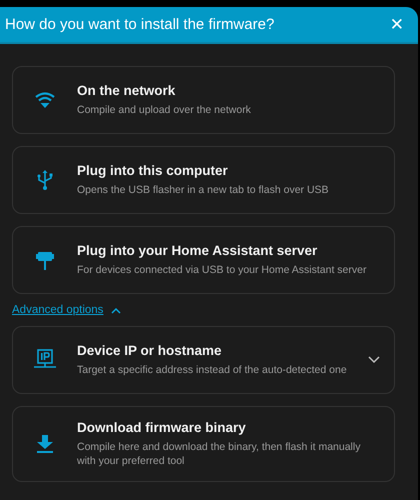  Describe the element at coordinates (164, 110) in the screenshot. I see `option-description: Compile and upload over the network` at that location.